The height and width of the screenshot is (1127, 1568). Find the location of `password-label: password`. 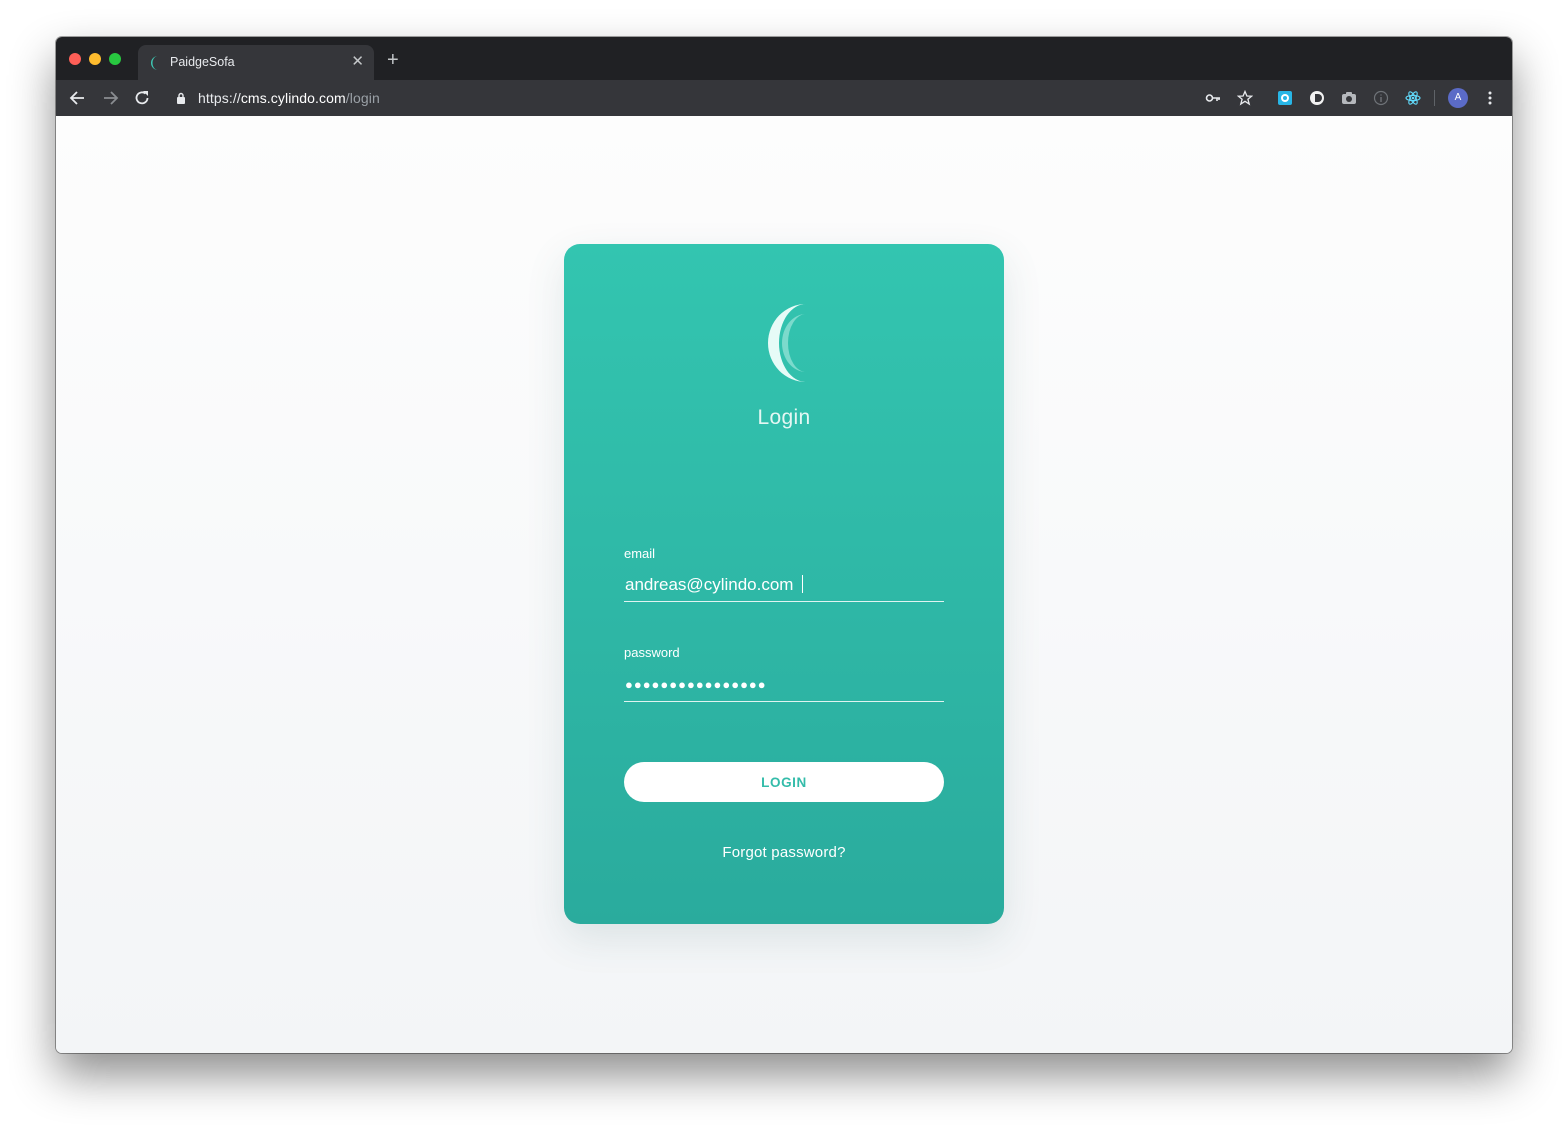

password-label: password is located at coordinates (652, 652).